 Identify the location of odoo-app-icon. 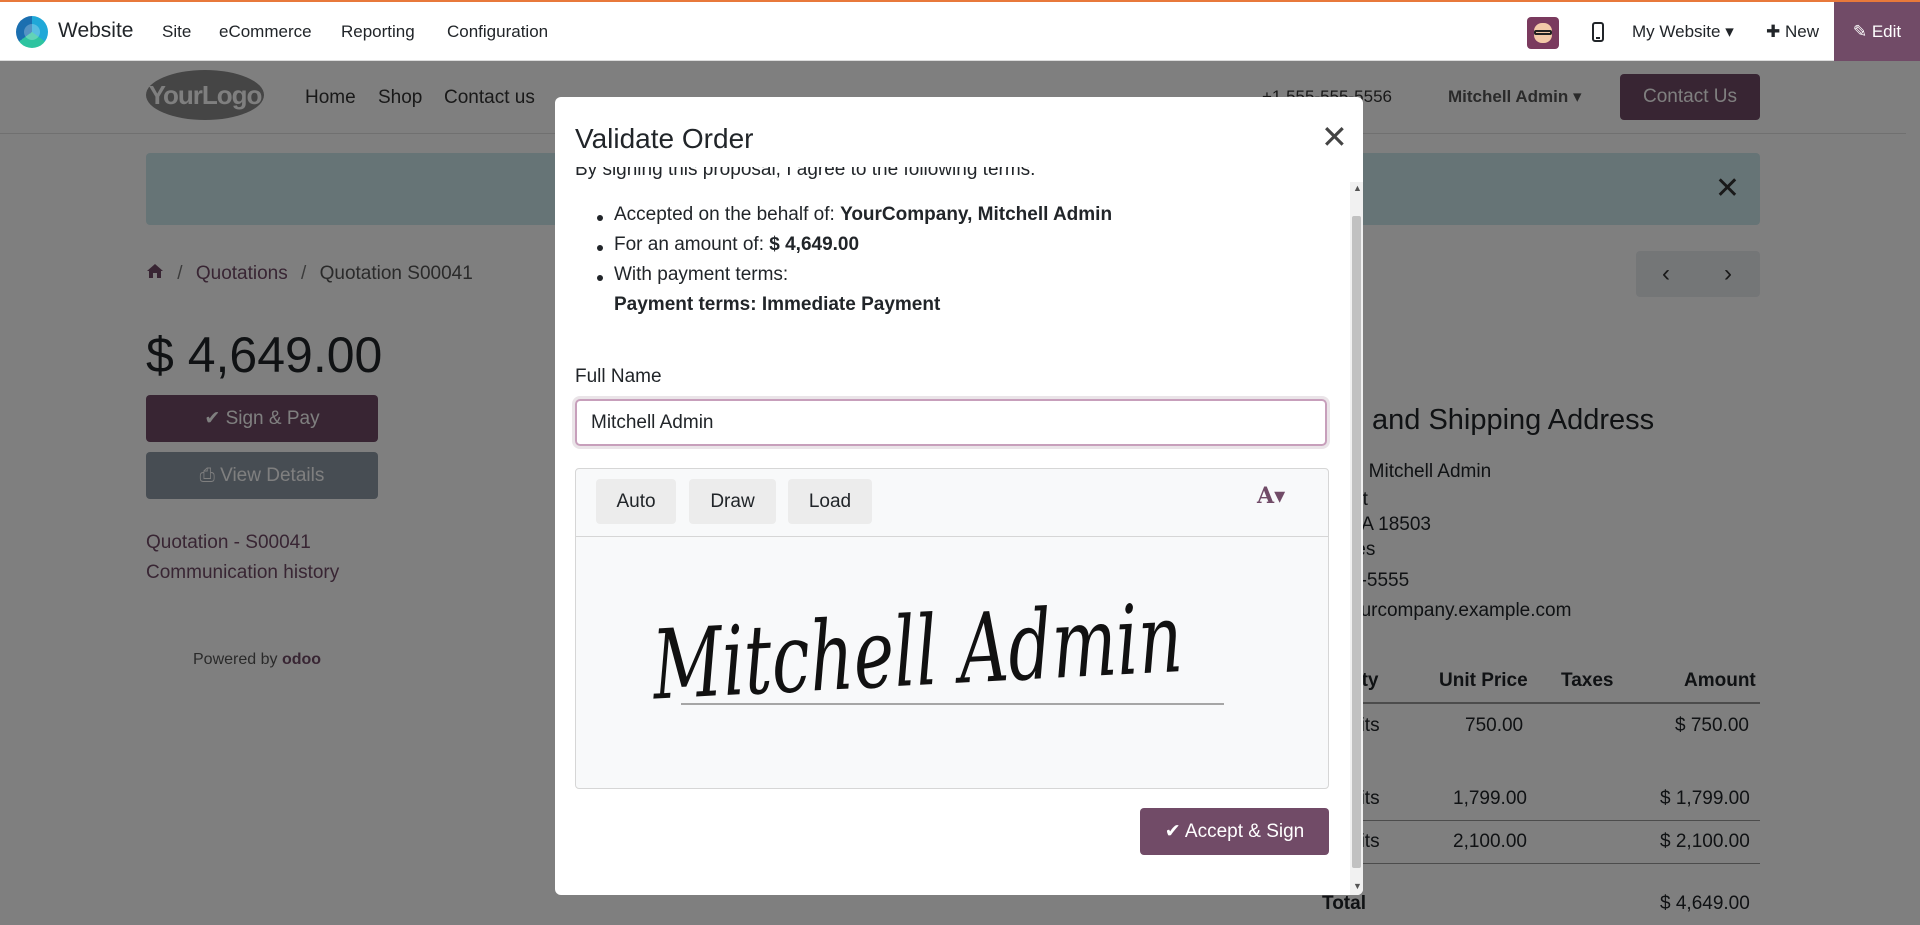
(32, 32).